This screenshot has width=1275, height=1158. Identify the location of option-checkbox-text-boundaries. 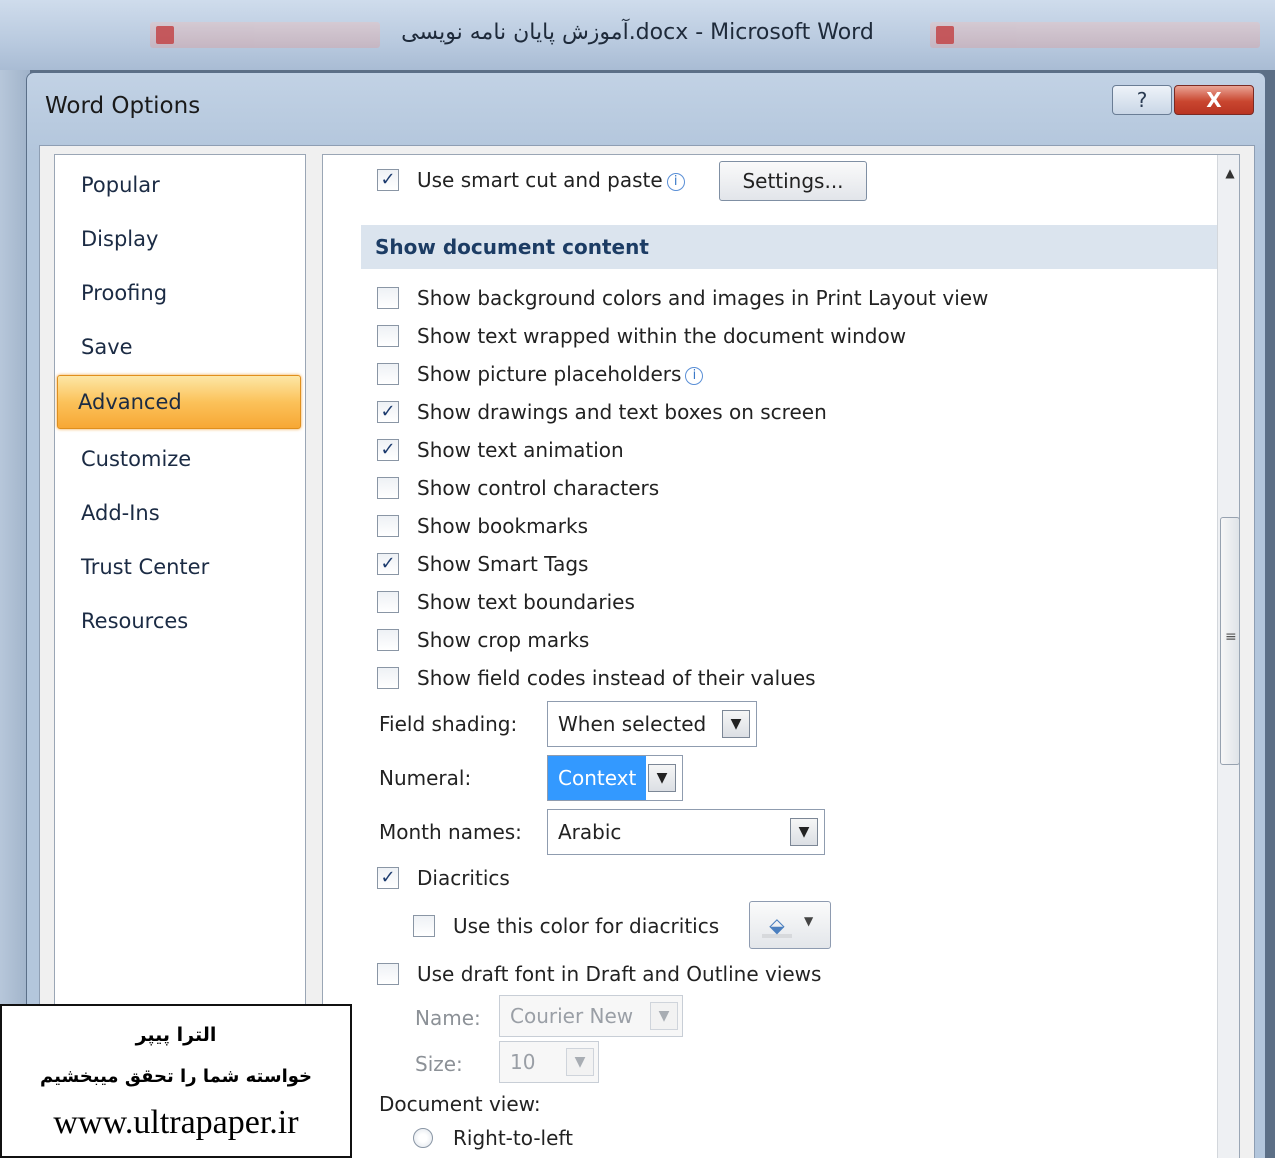
(388, 602).